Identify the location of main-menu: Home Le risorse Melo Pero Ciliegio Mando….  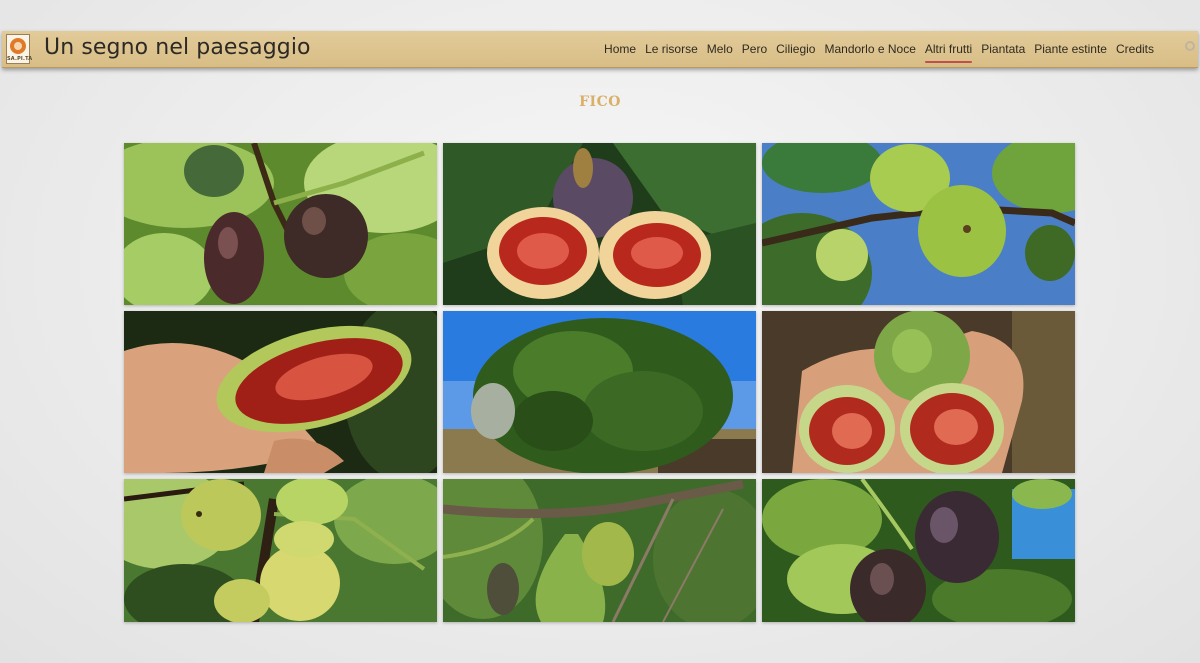
(874, 49).